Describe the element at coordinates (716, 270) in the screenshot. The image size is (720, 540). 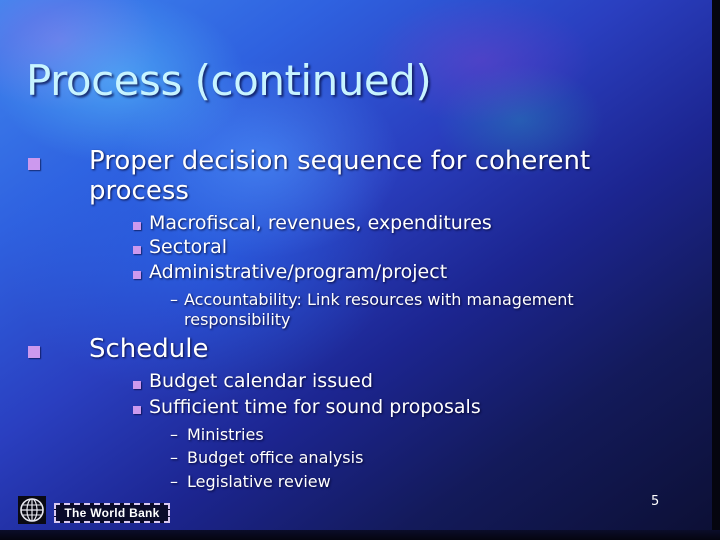
I see `slide-edge` at that location.